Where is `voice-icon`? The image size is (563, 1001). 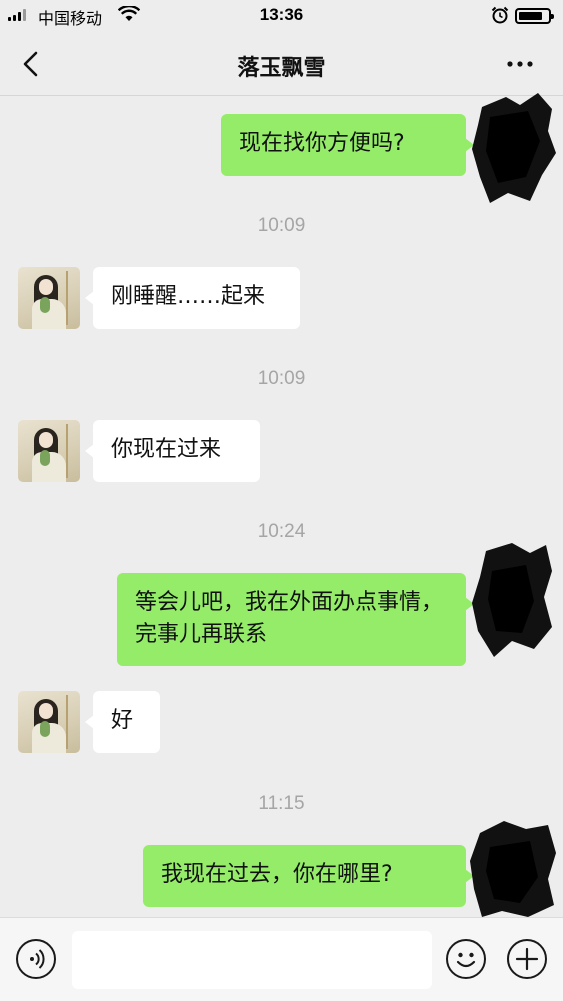 voice-icon is located at coordinates (36, 959).